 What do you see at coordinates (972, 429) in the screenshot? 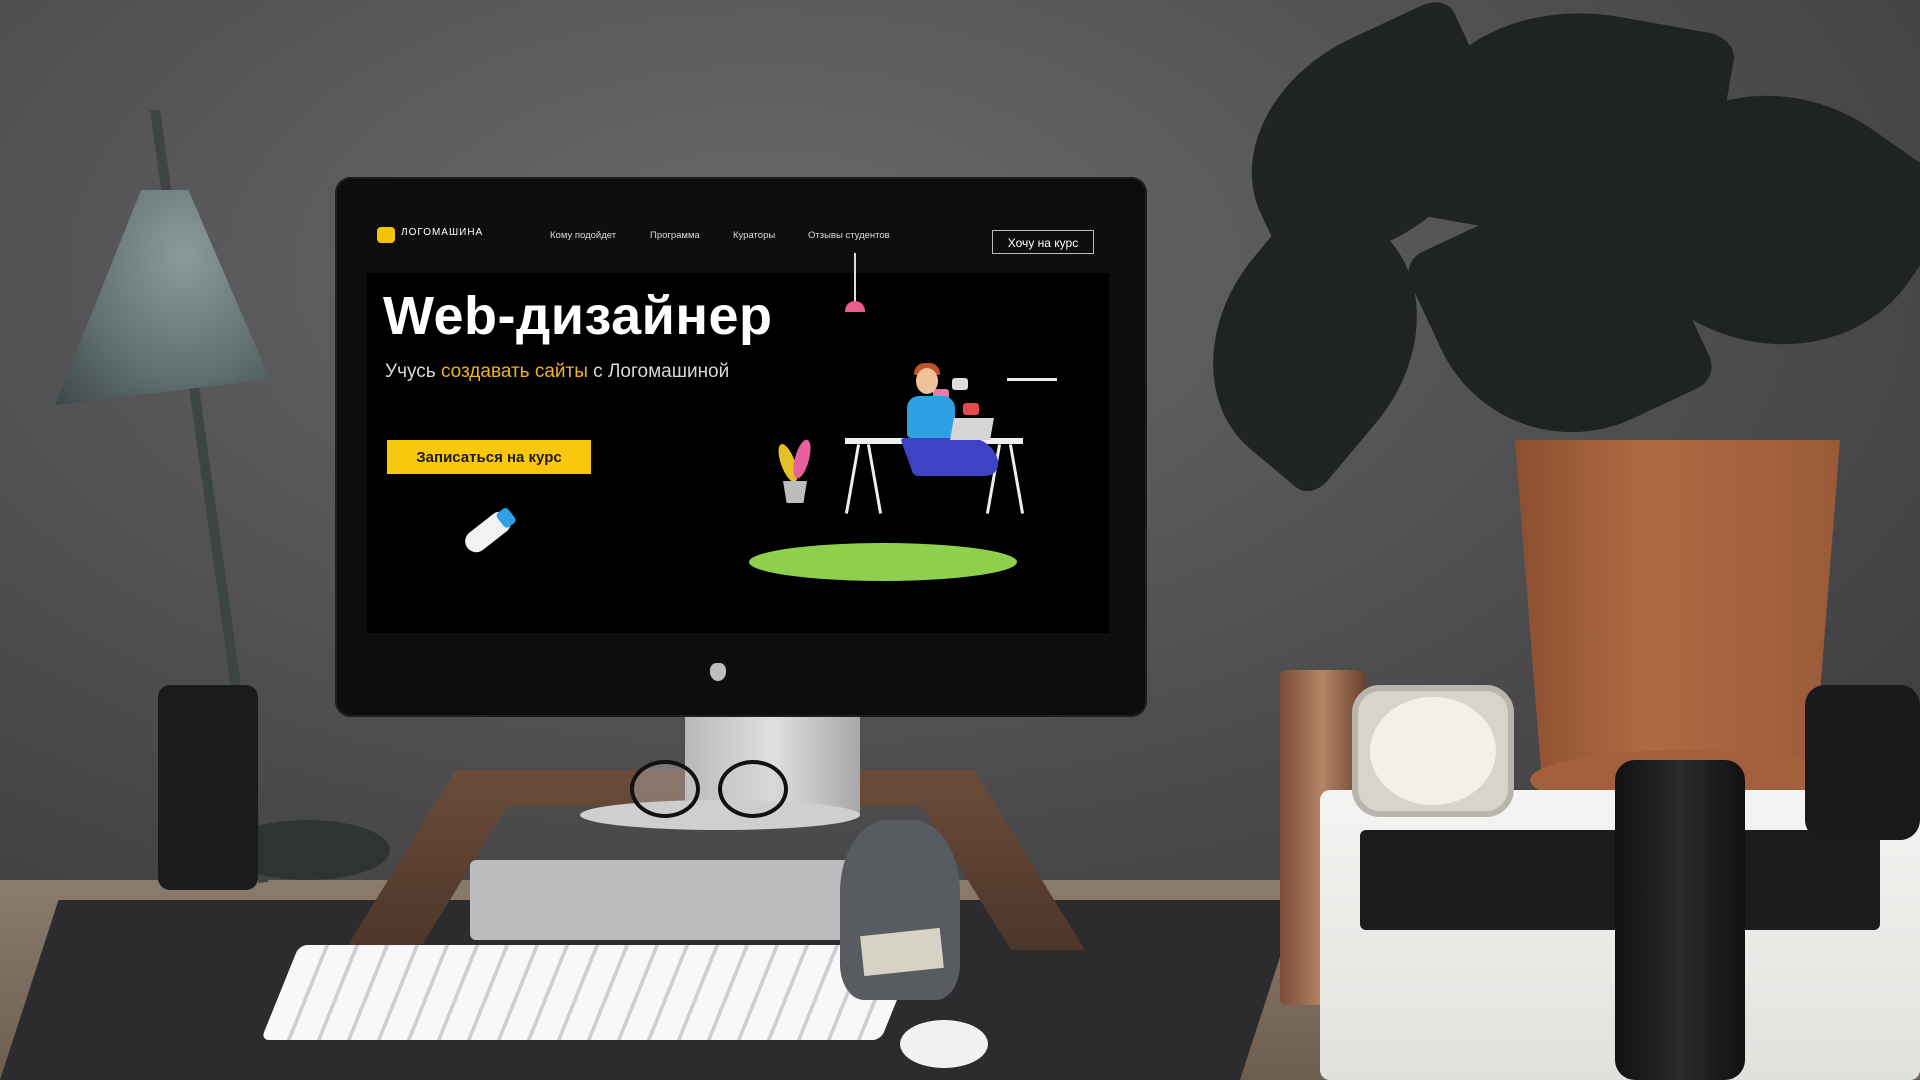
I see `illustration-laptop` at bounding box center [972, 429].